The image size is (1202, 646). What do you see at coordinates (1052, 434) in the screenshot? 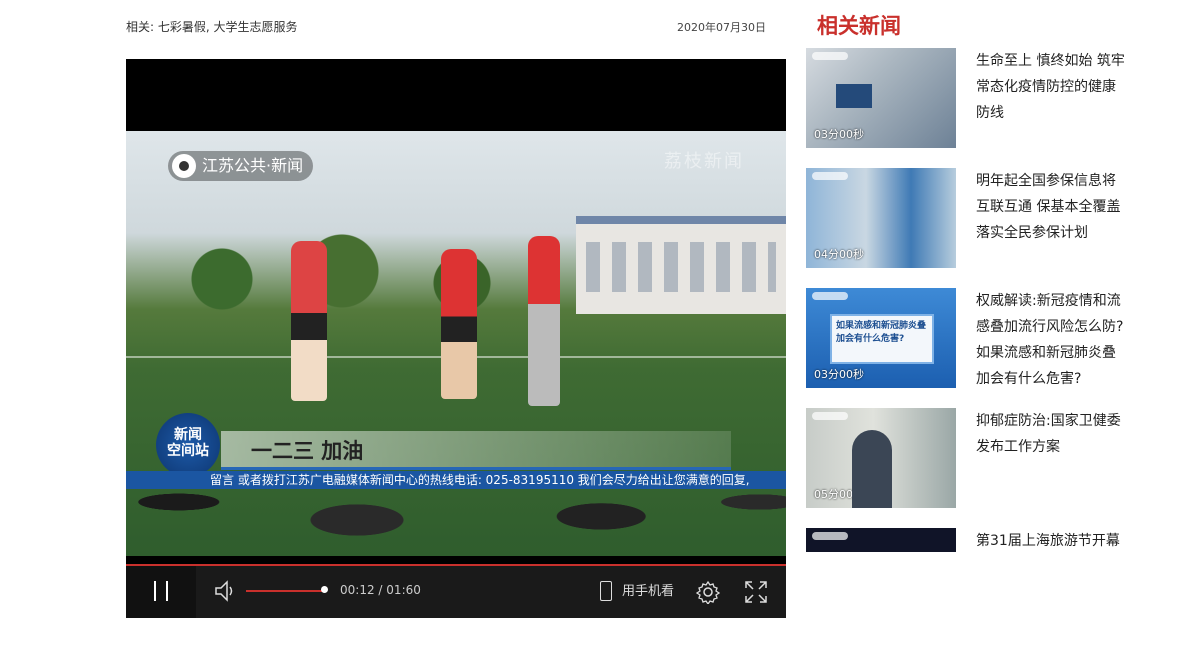
I see `news-title-link: 抑郁症防治:国家卫健委发布工作方案` at bounding box center [1052, 434].